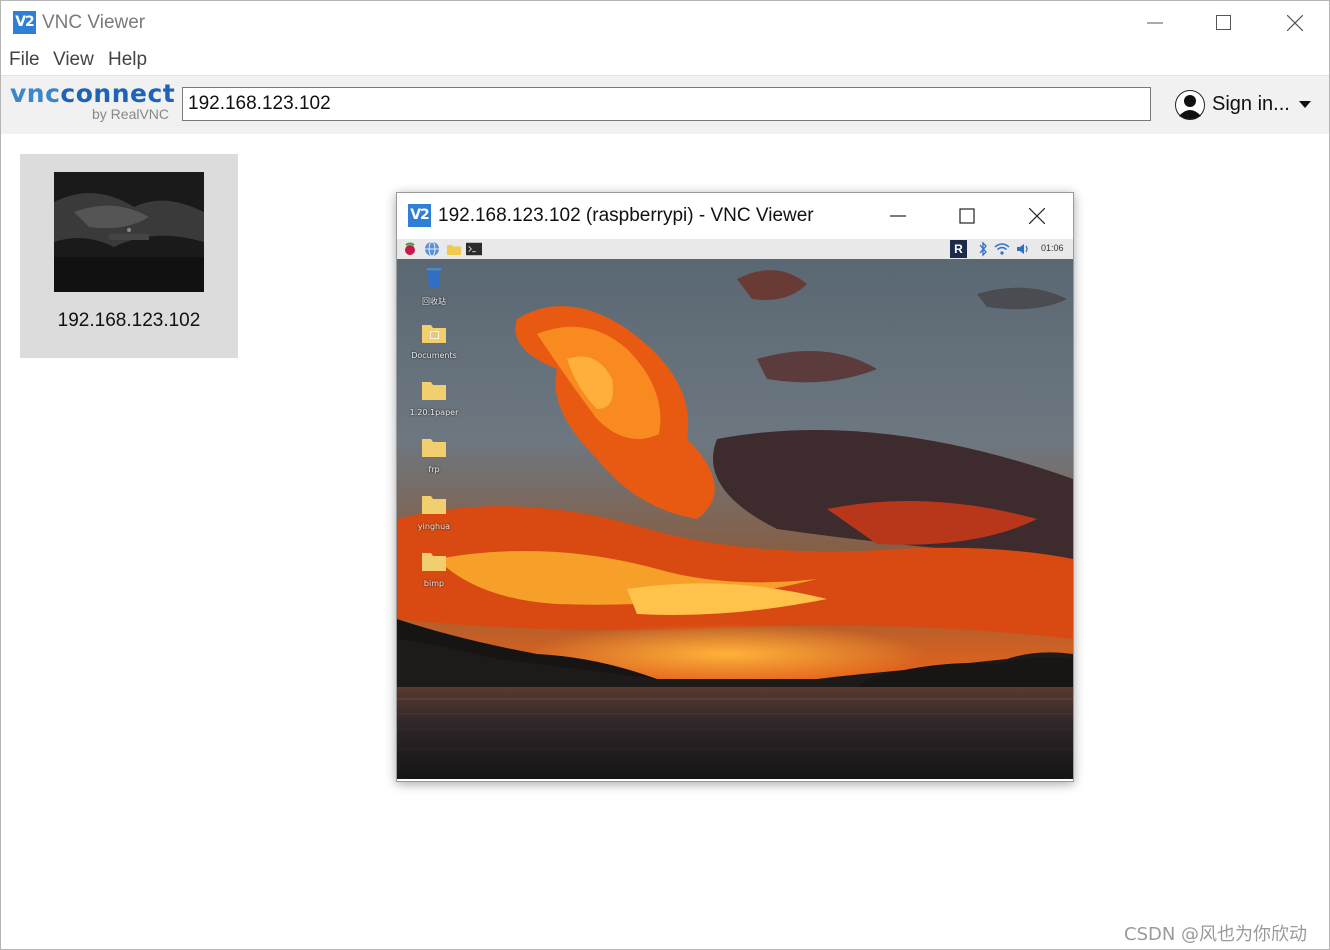 The image size is (1330, 950). What do you see at coordinates (958, 249) in the screenshot?
I see `vnc-tray-icon: R` at bounding box center [958, 249].